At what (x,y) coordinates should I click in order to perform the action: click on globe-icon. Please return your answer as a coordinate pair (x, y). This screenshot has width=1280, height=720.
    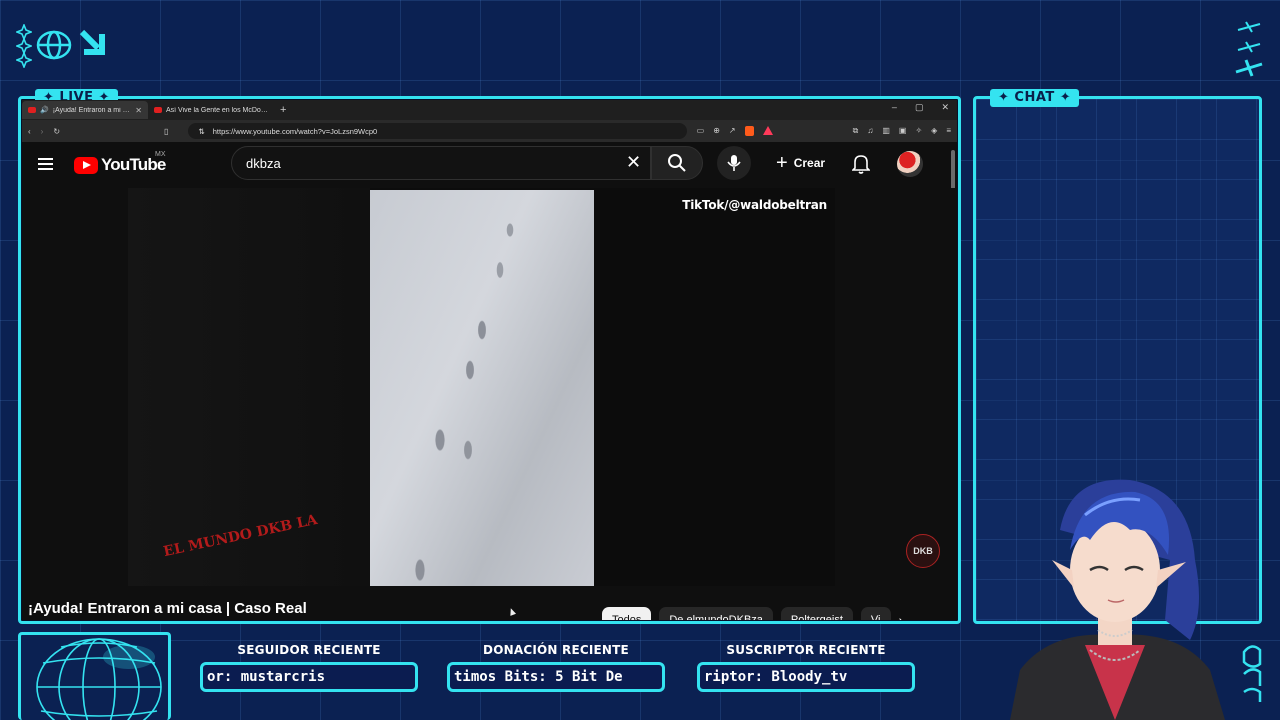
    Looking at the image, I should click on (54, 45).